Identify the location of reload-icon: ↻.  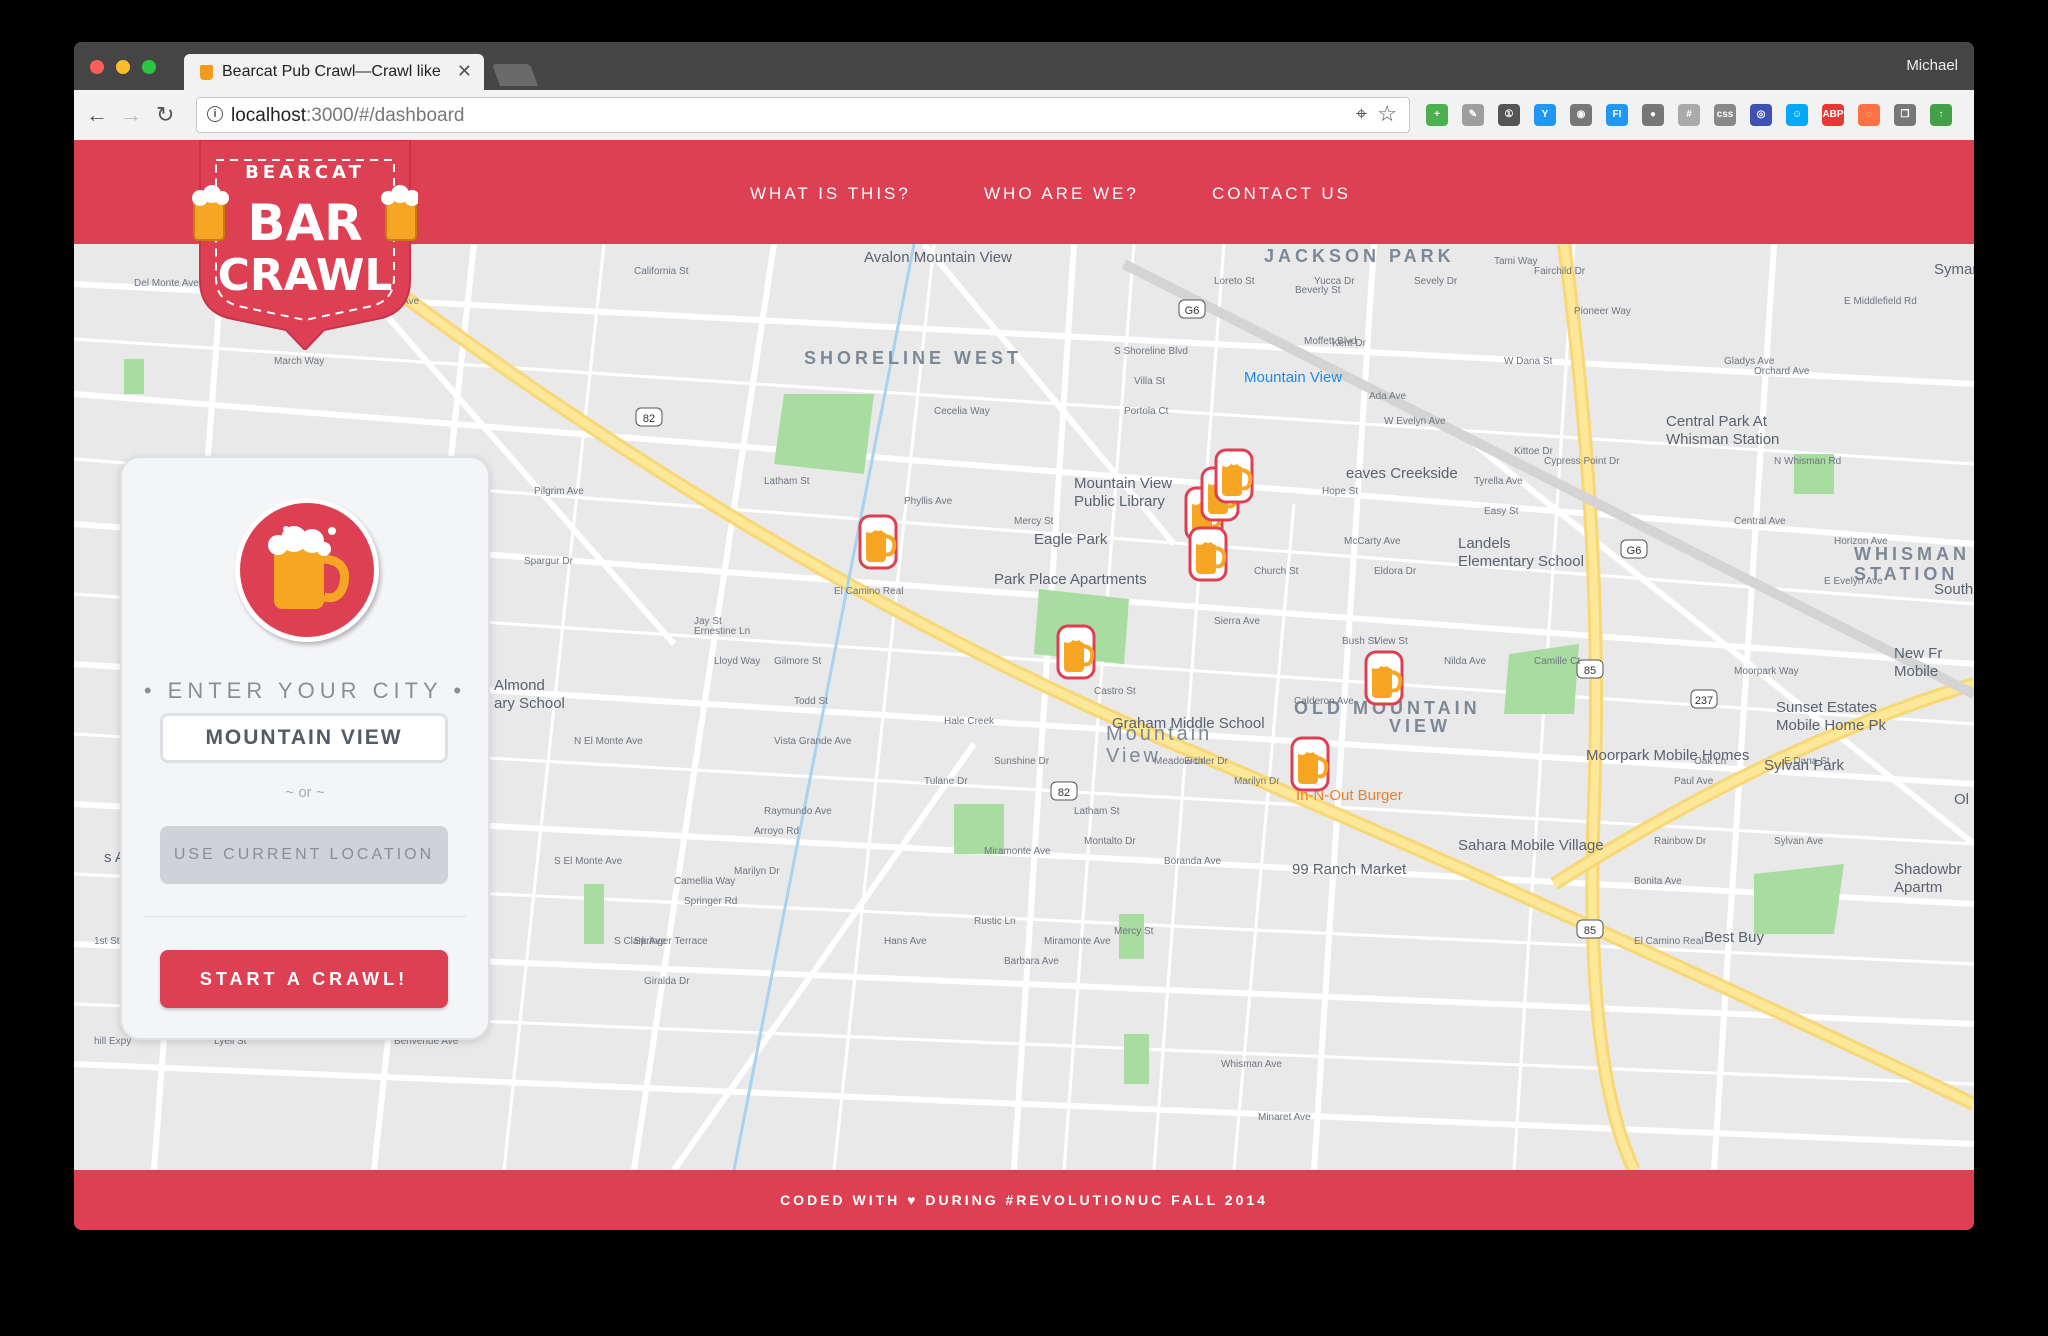
(165, 115).